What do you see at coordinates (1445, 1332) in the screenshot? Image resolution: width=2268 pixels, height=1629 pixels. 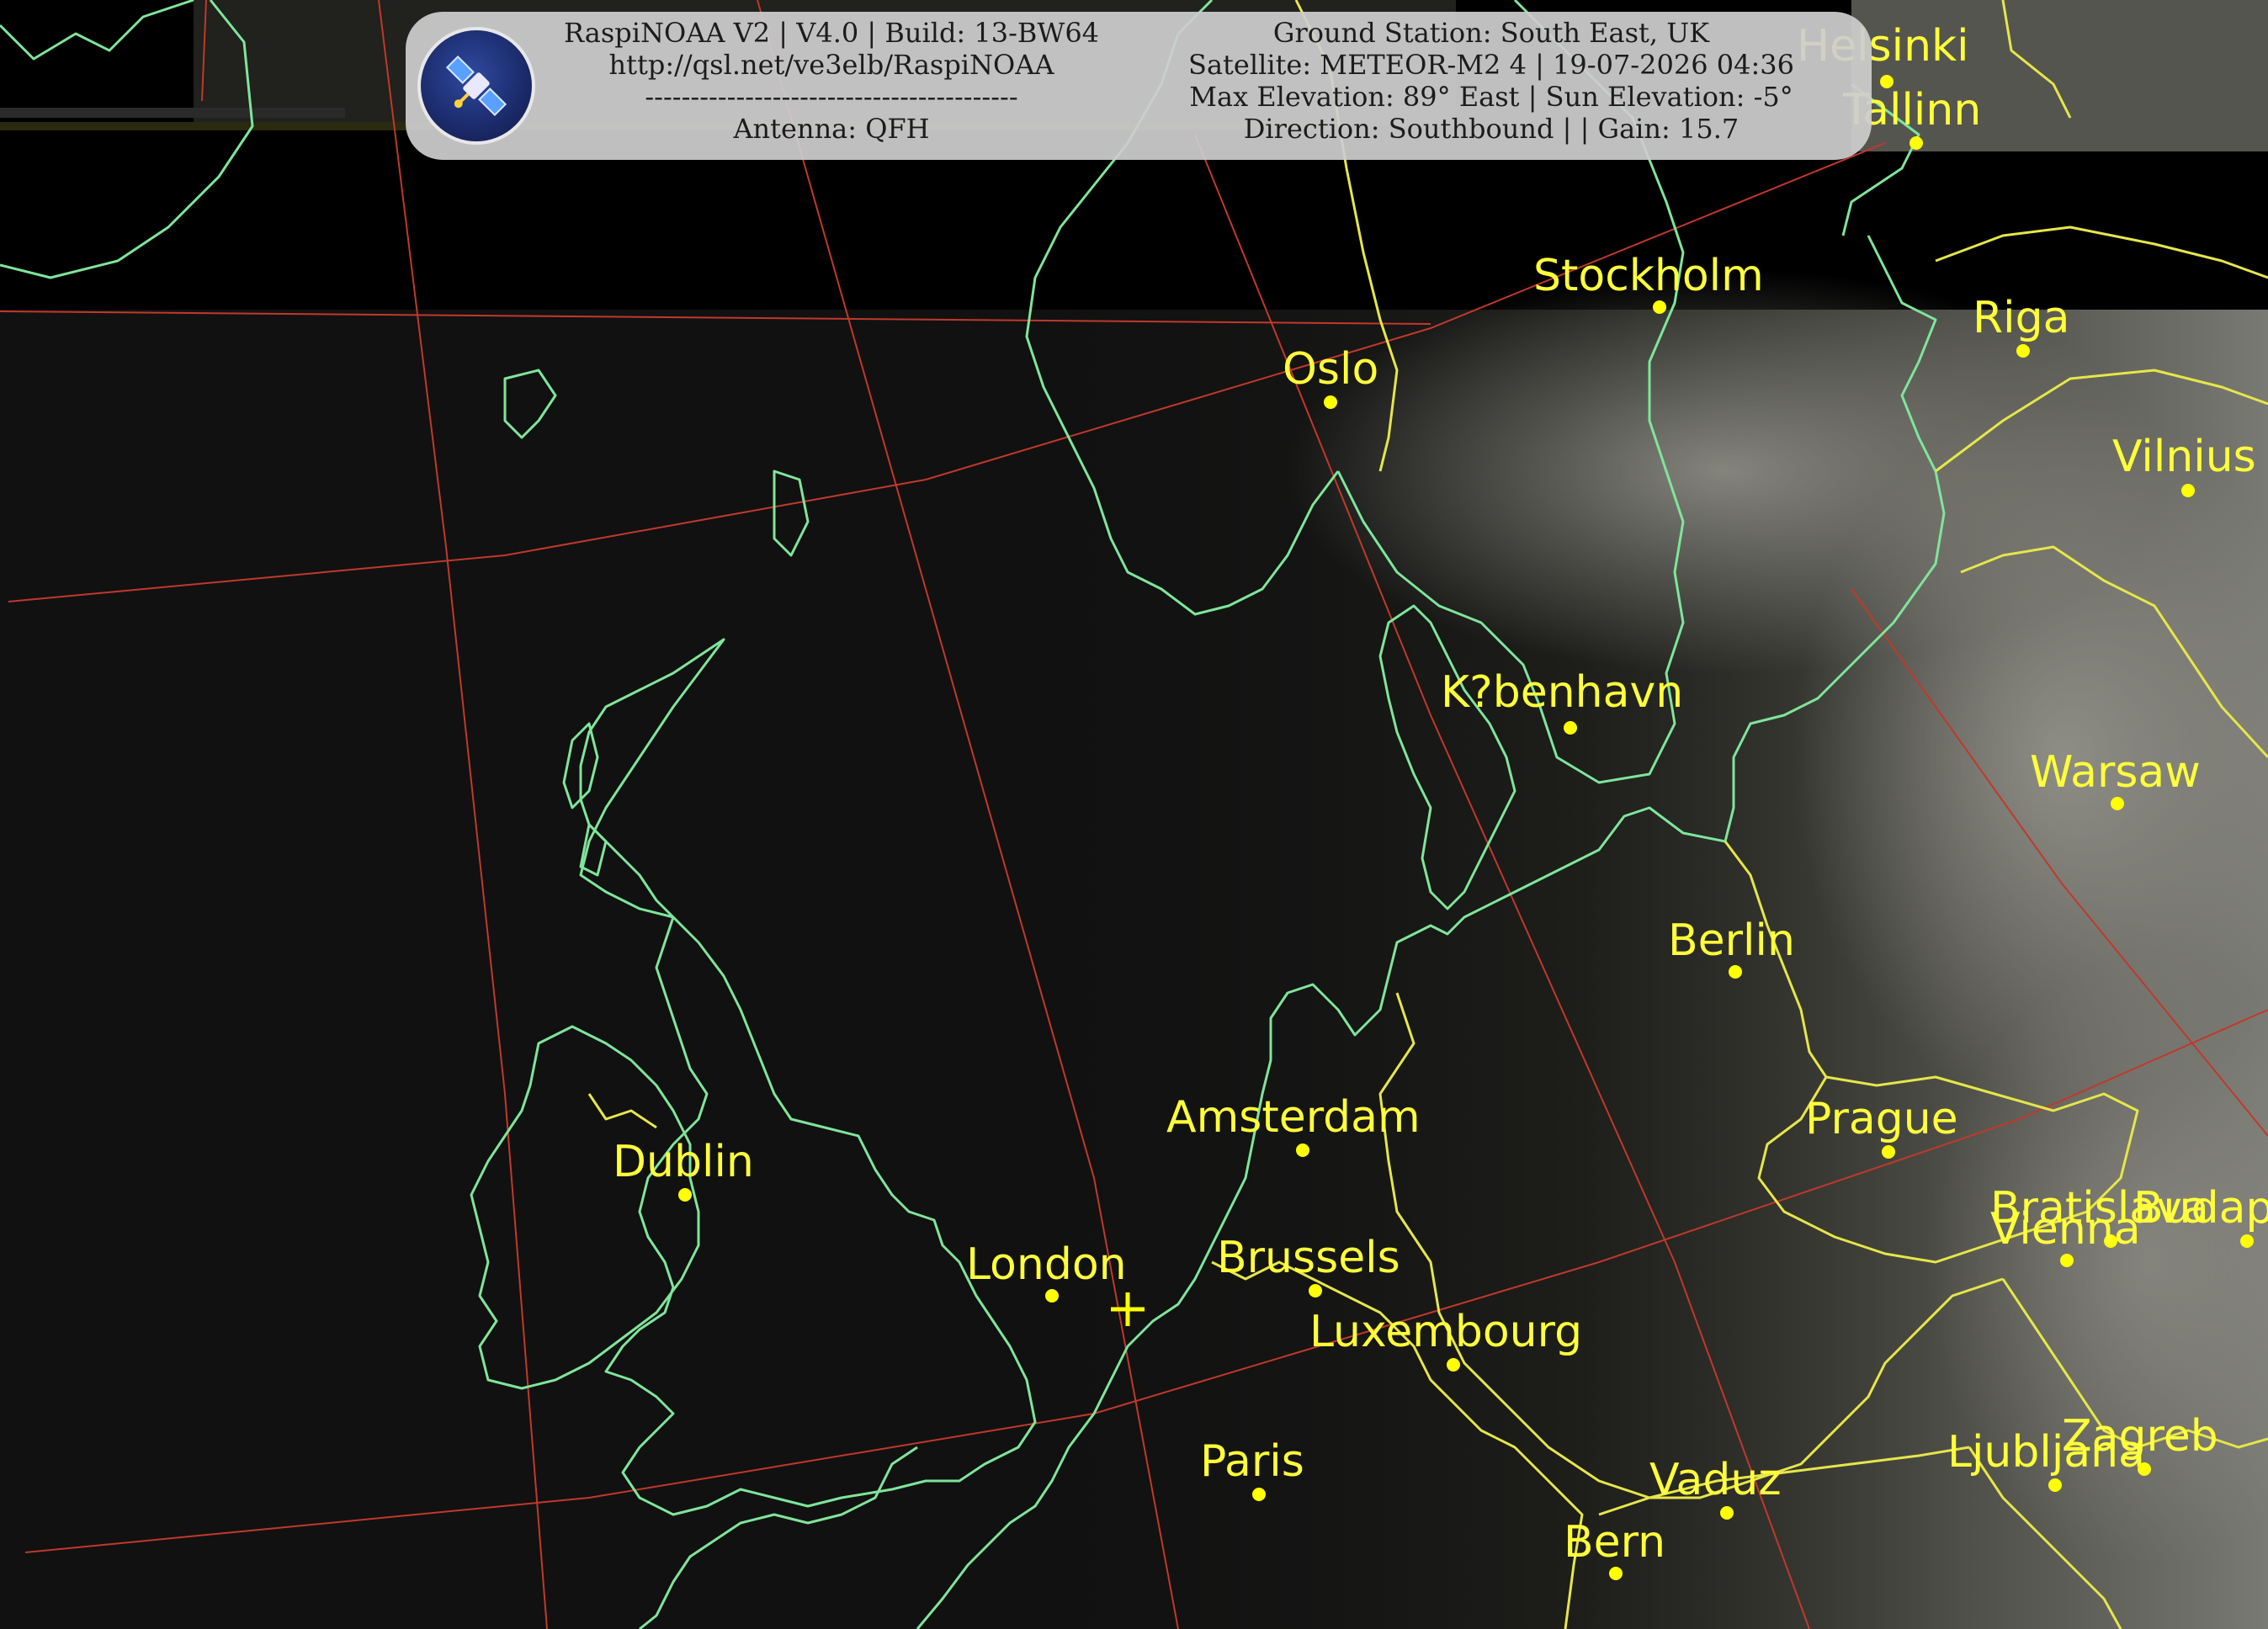 I see `city-label: Luxembourg` at bounding box center [1445, 1332].